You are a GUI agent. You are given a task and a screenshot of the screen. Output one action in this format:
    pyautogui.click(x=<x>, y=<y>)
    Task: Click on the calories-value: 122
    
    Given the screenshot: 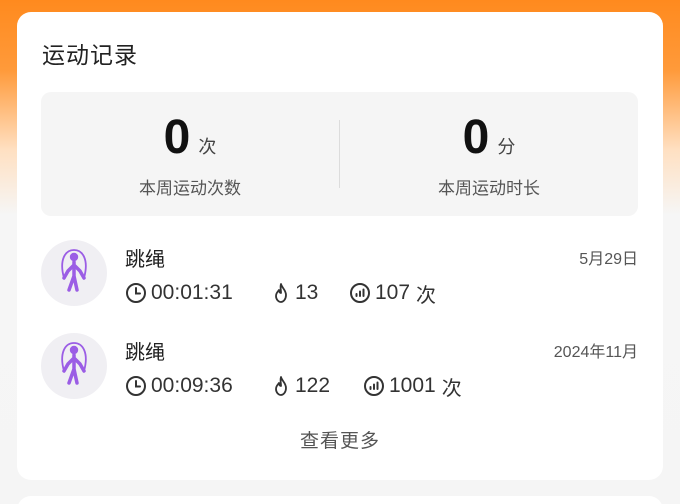 What is the action you would take?
    pyautogui.click(x=313, y=385)
    